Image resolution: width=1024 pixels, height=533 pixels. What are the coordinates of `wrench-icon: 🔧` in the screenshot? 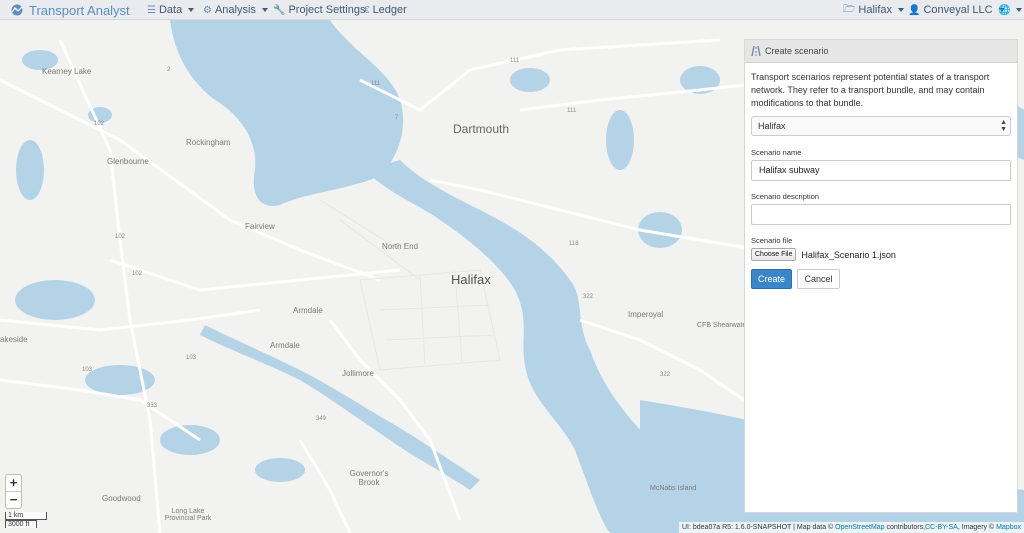 It's located at (279, 10).